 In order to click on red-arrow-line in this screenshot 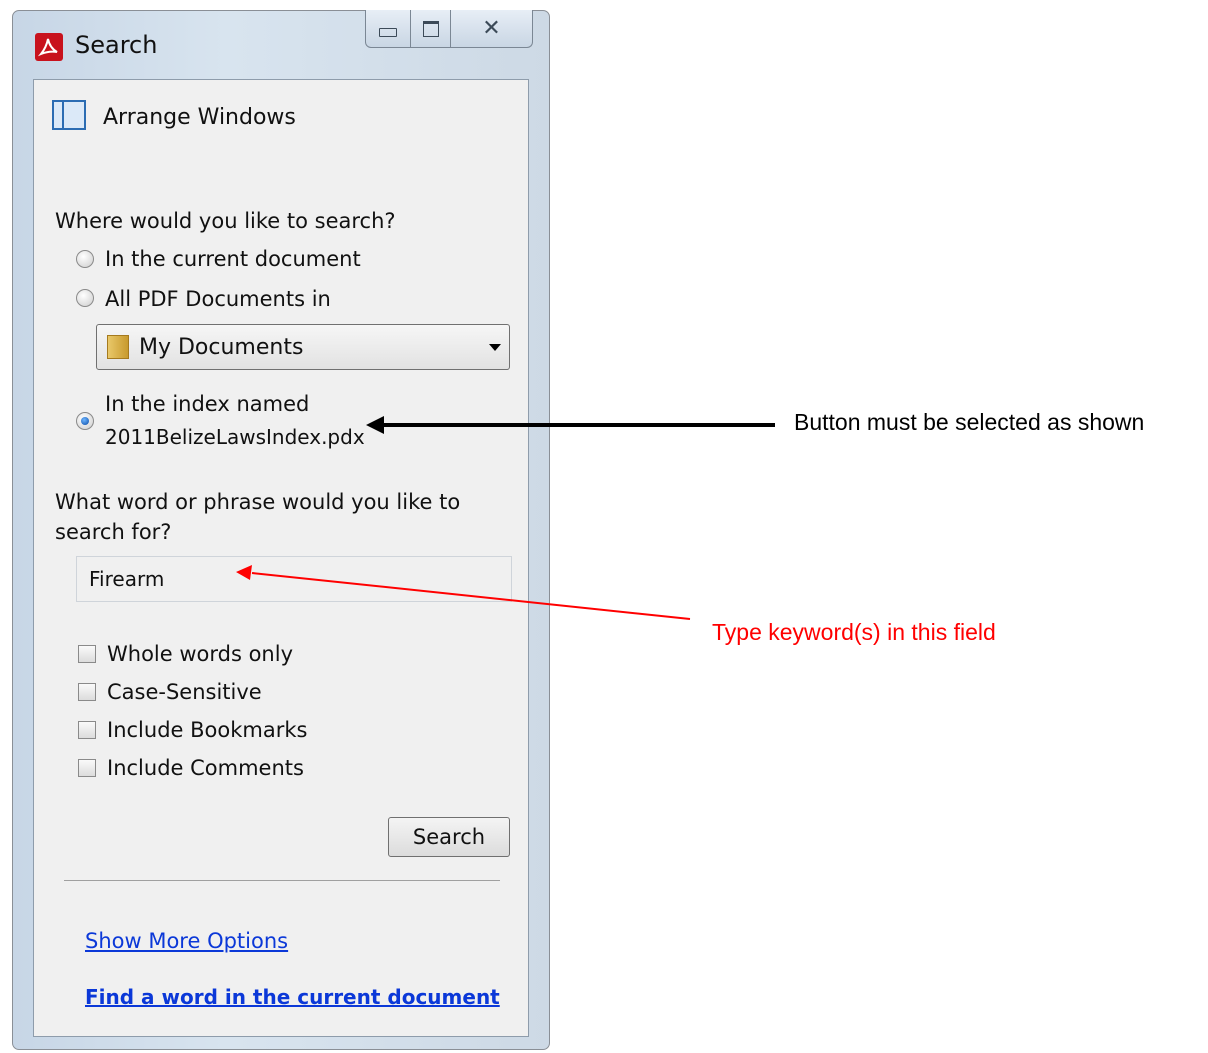, I will do `click(471, 596)`.